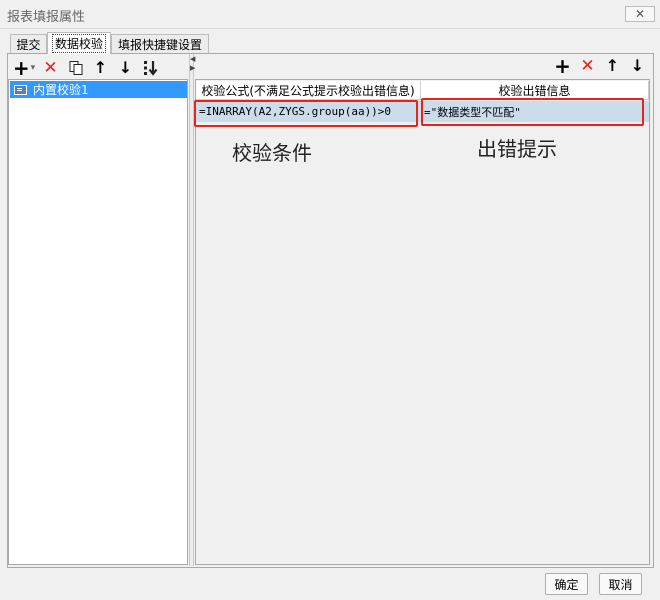  I want to click on list-item: 内置校验1, so click(98, 89).